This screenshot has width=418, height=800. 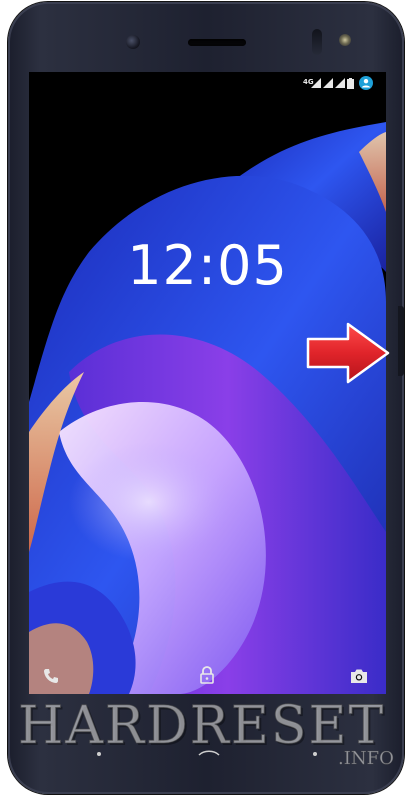 What do you see at coordinates (345, 40) in the screenshot?
I see `front-flash` at bounding box center [345, 40].